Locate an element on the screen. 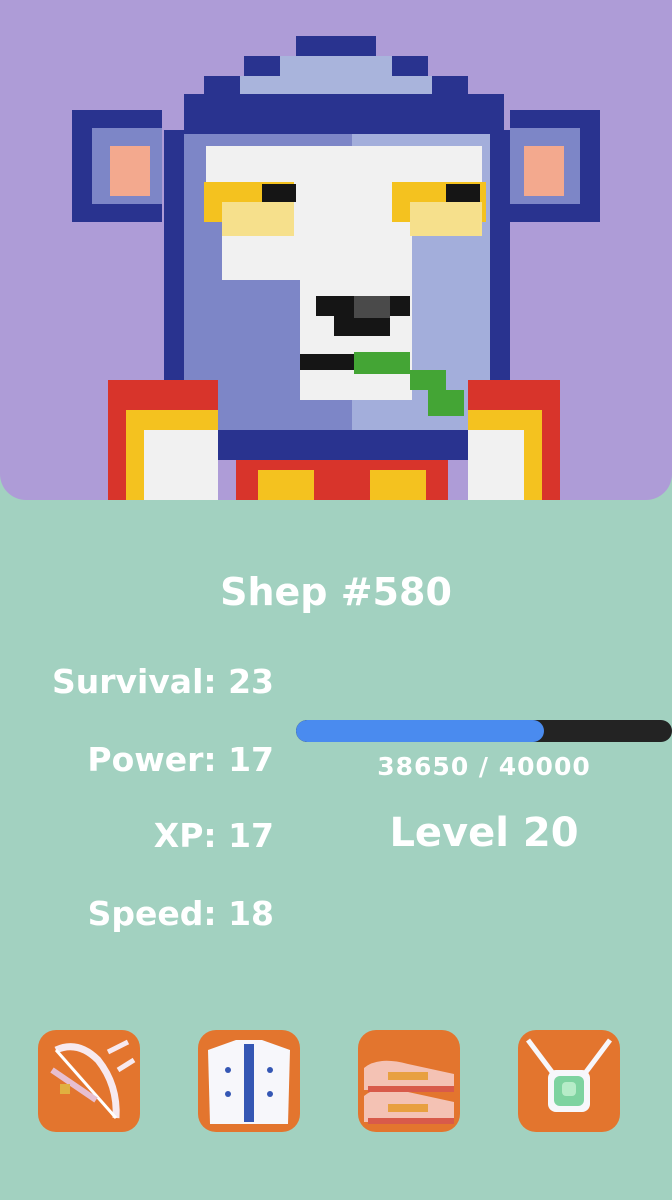 The height and width of the screenshot is (1200, 672). item-slot-amulet is located at coordinates (569, 1081).